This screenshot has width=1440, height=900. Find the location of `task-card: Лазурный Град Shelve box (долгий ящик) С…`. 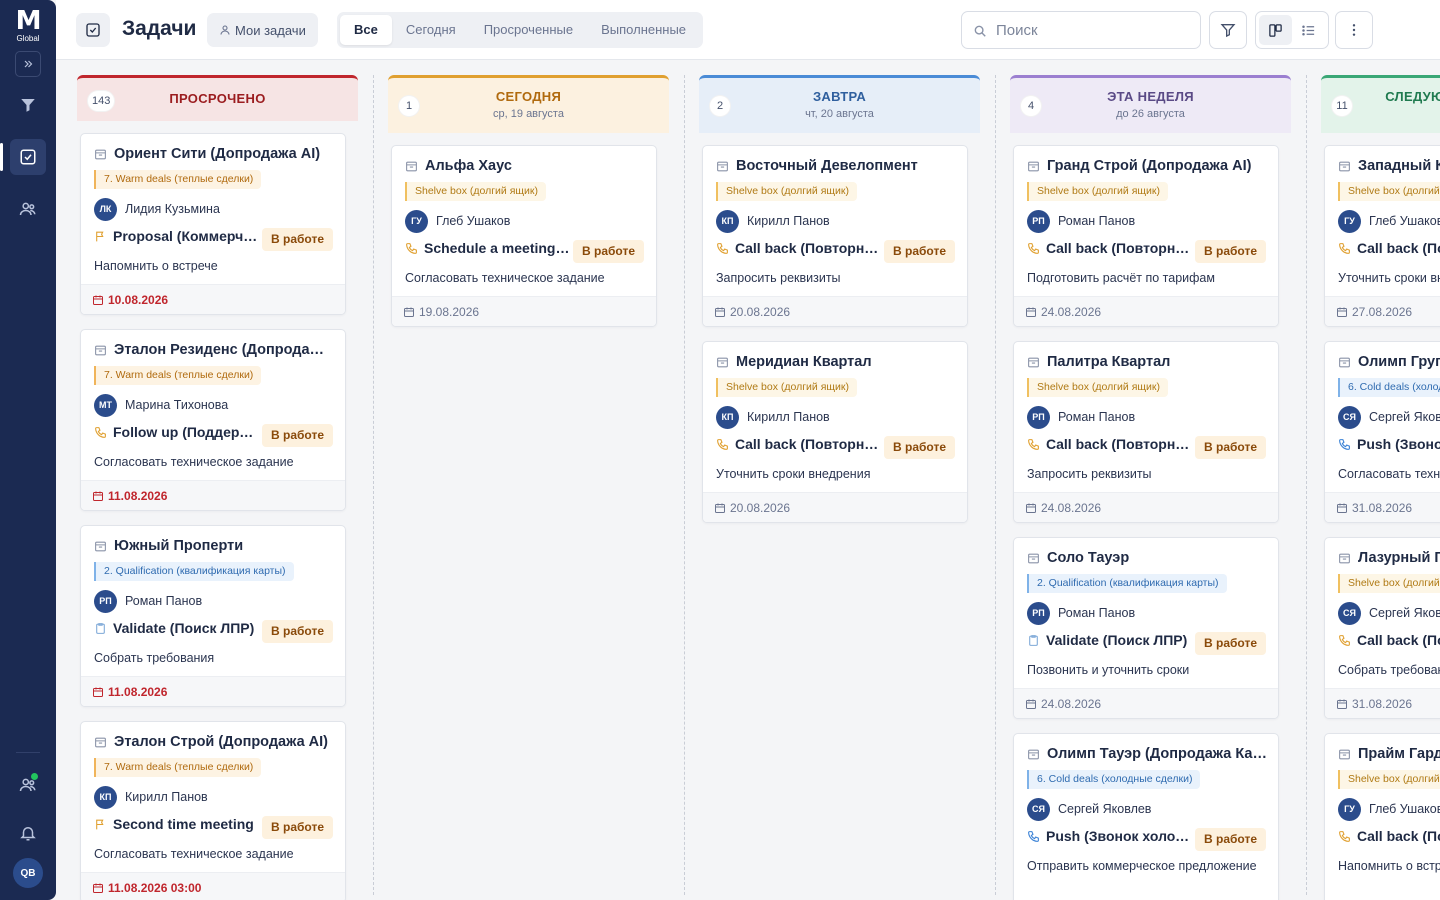

task-card: Лазурный Град Shelve box (долгий ящик) С… is located at coordinates (1382, 628).